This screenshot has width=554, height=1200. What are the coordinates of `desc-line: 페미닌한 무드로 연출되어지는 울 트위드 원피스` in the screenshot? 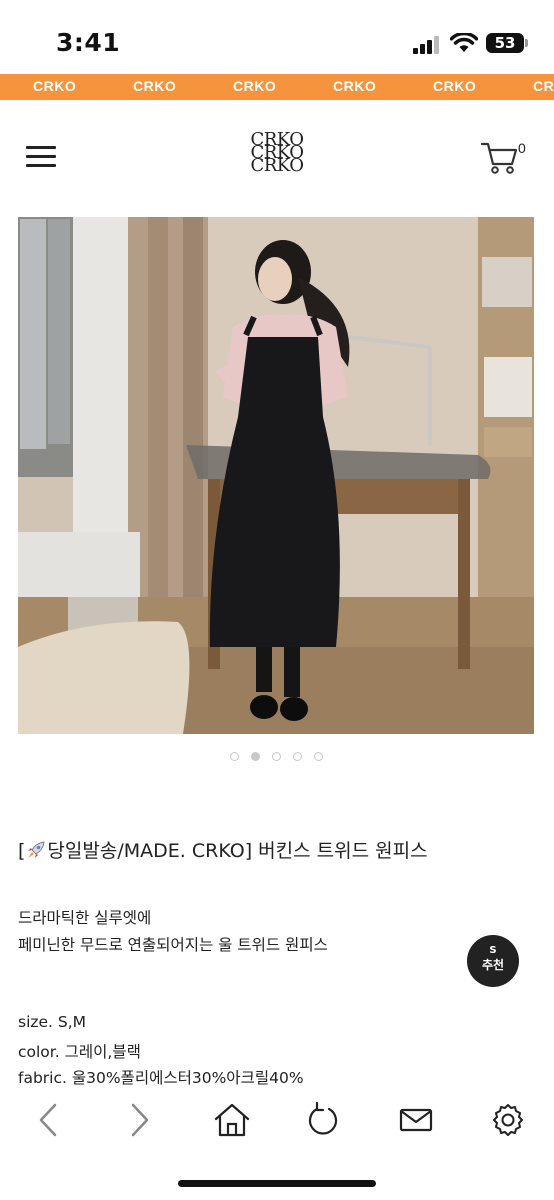 It's located at (173, 945).